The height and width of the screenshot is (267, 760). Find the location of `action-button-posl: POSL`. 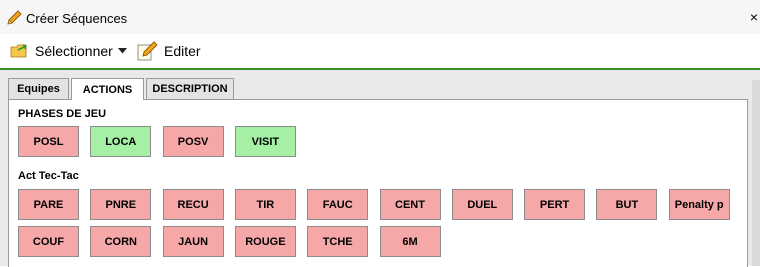

action-button-posl: POSL is located at coordinates (48, 141).